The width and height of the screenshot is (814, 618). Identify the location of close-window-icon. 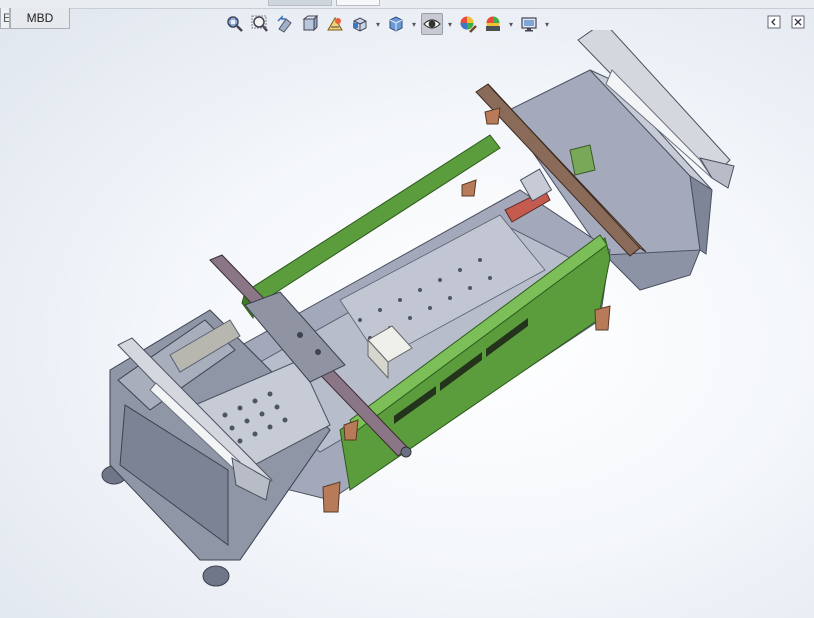
(798, 22).